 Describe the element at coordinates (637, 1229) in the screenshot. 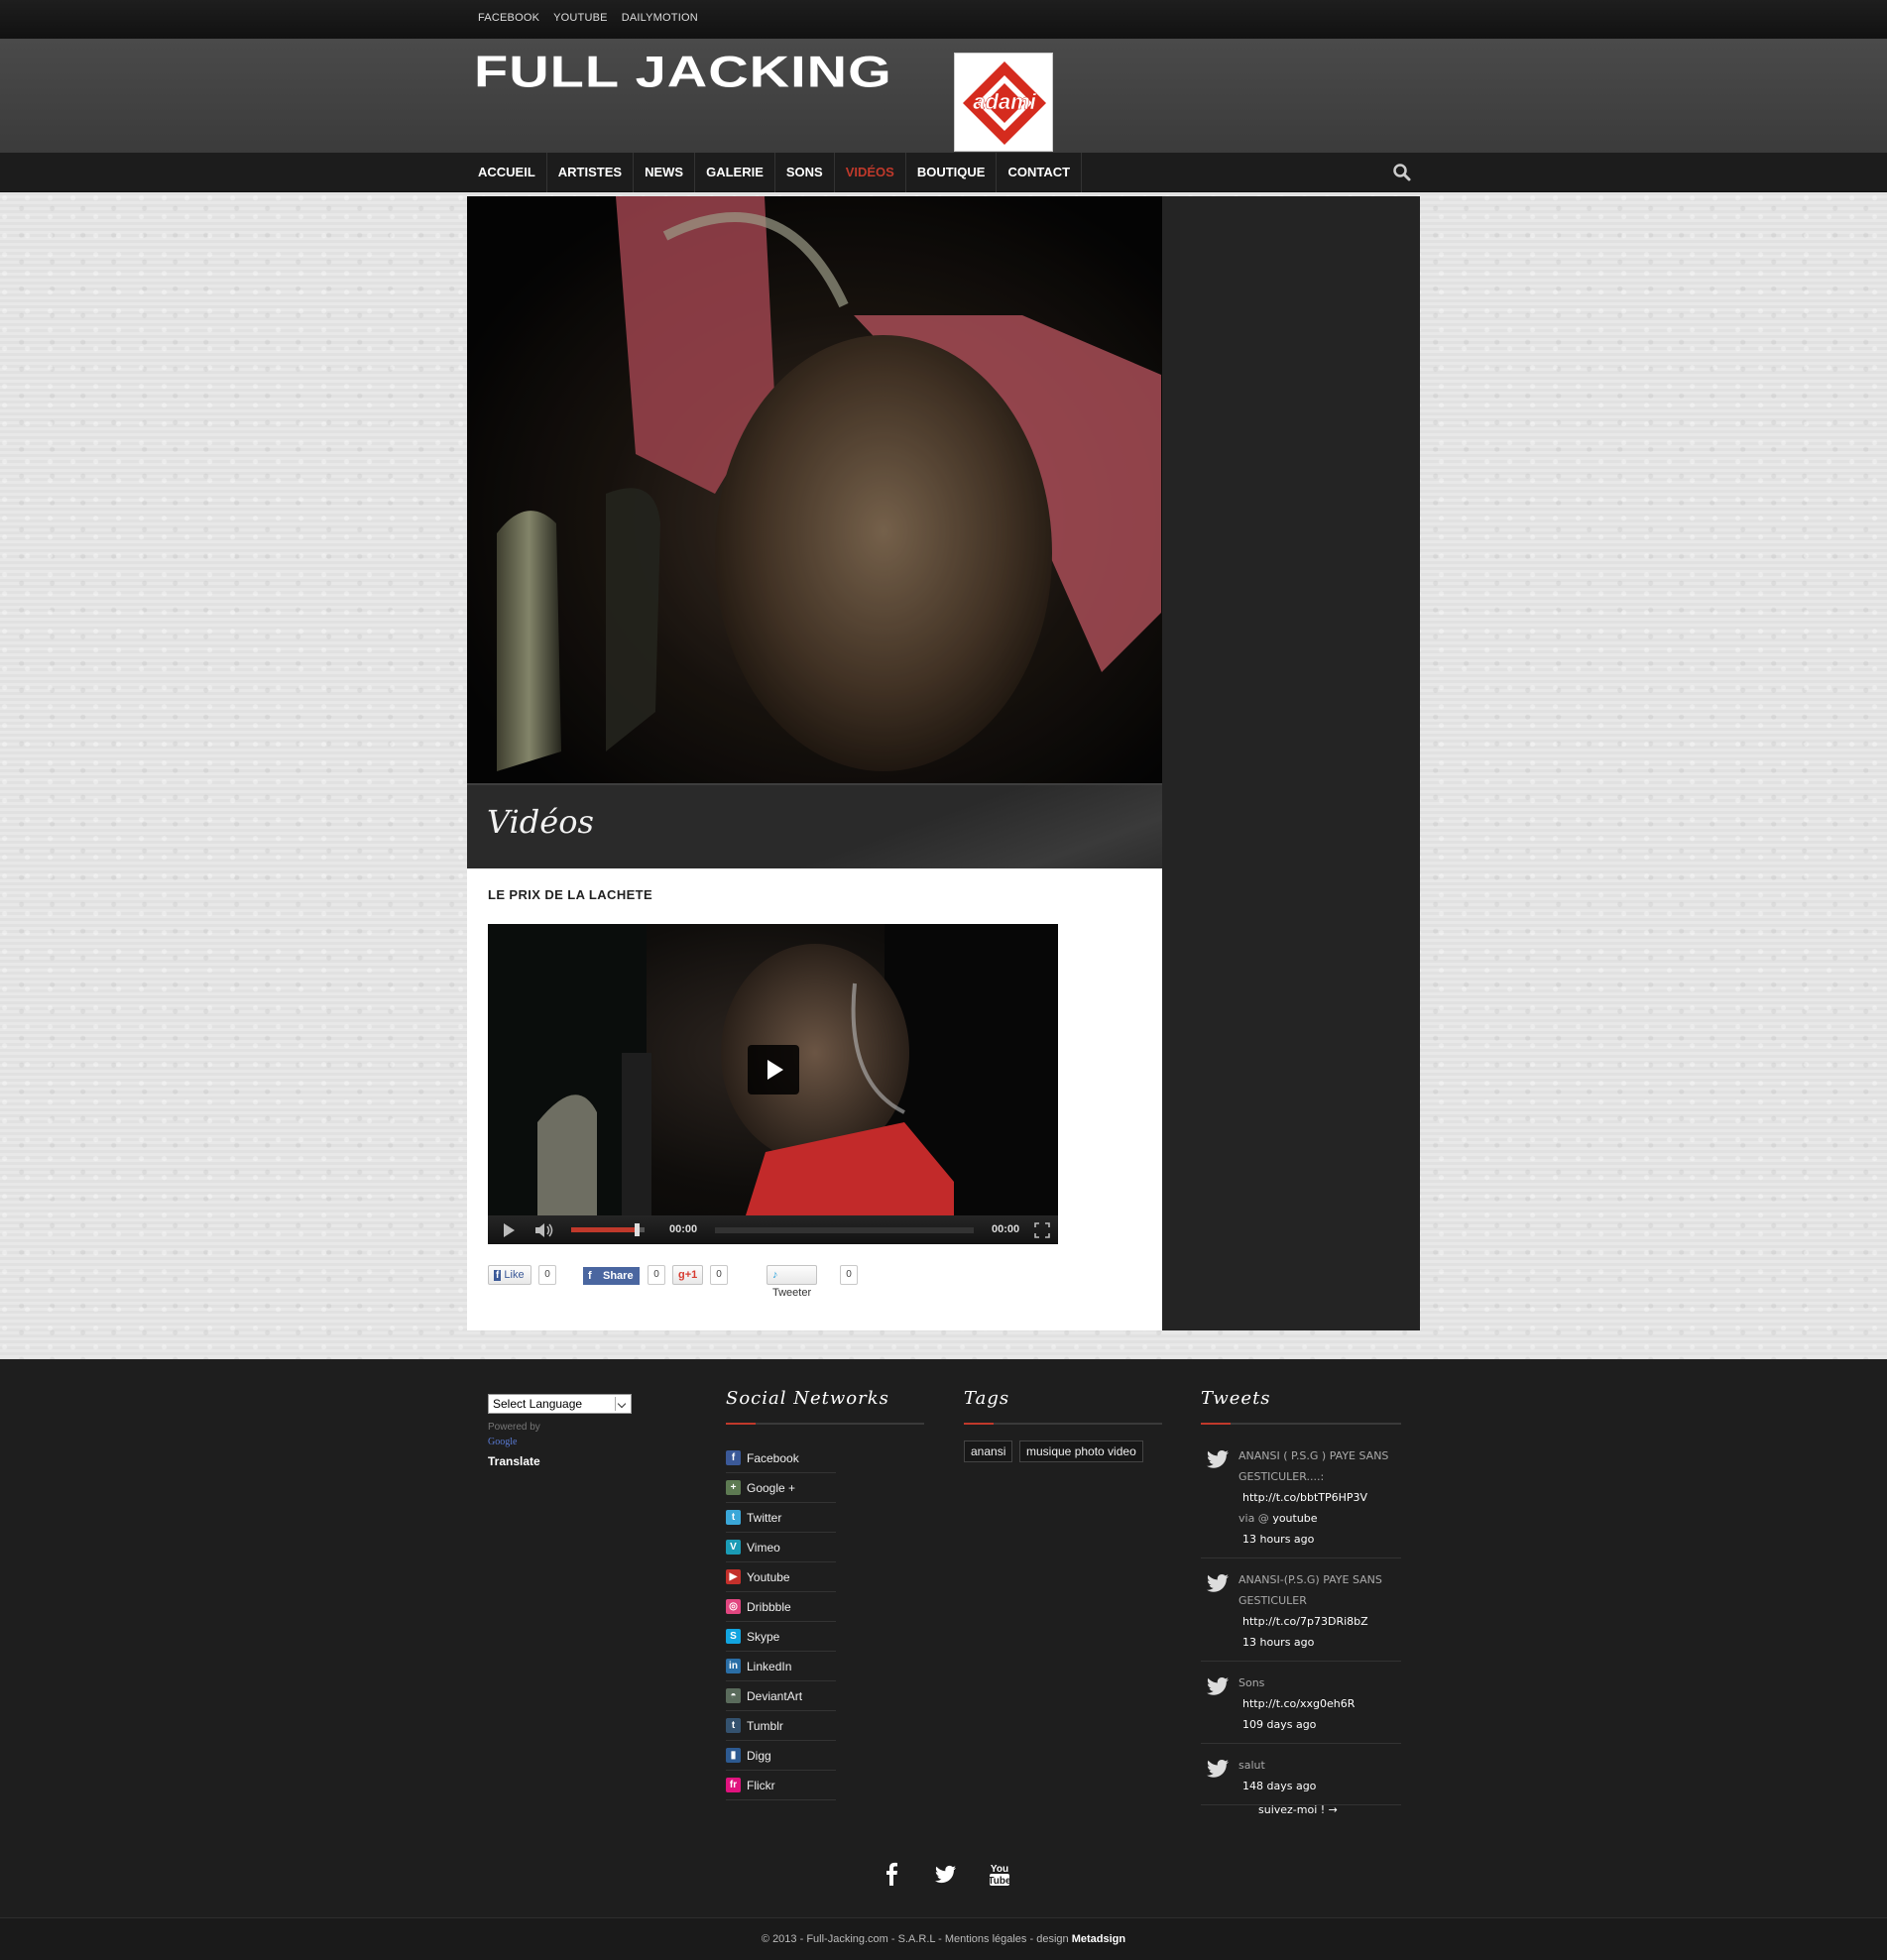

I see `volume-handle` at that location.